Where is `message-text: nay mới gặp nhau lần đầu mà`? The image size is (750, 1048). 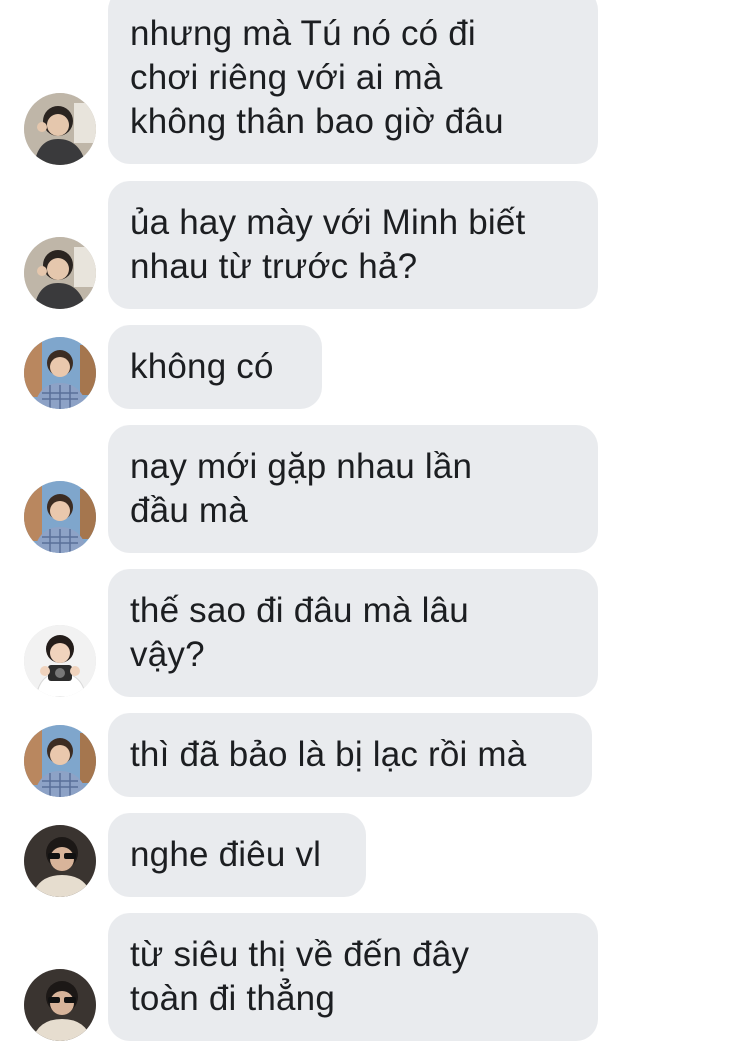 message-text: nay mới gặp nhau lần đầu mà is located at coordinates (301, 488).